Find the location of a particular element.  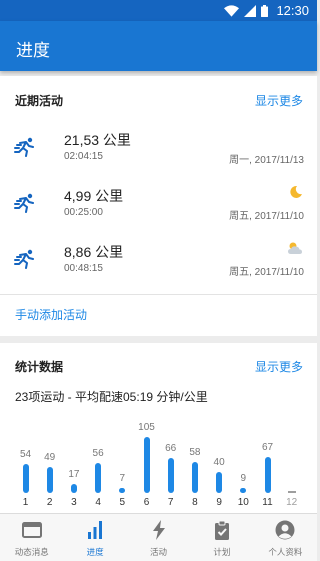

chart-tick-label: 9 is located at coordinates (219, 502).